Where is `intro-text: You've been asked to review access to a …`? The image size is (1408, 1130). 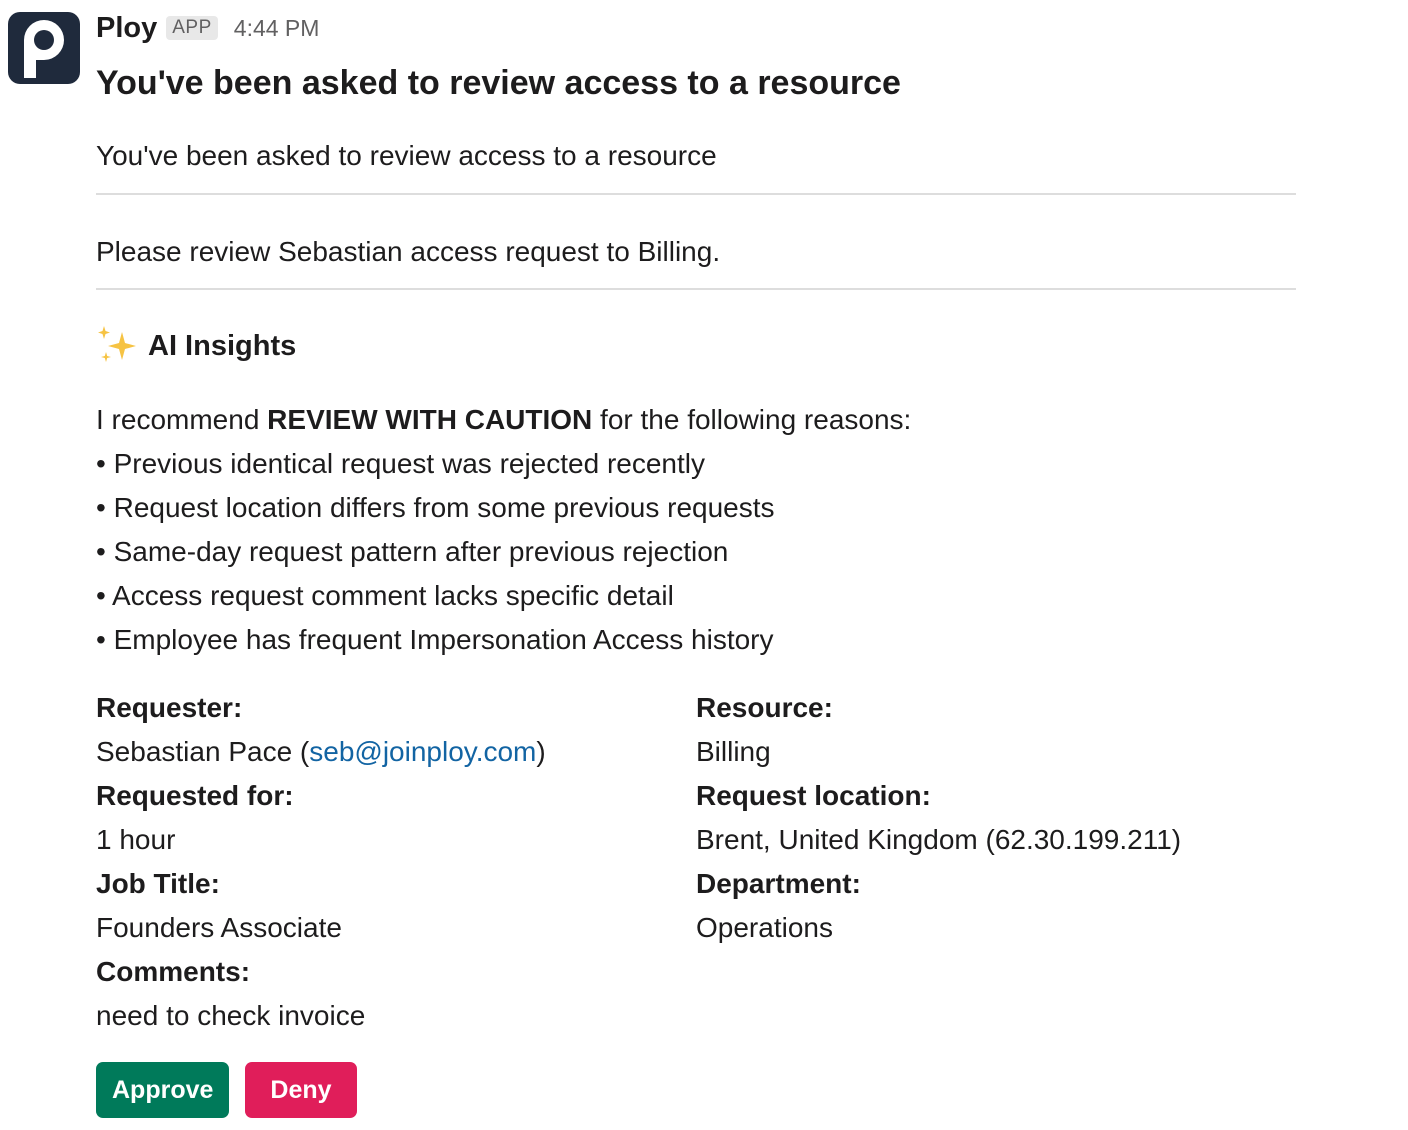
intro-text: You've been asked to review access to a … is located at coordinates (406, 156).